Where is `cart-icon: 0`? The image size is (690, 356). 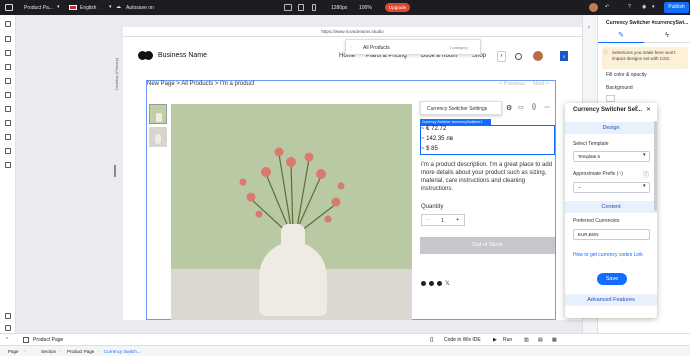
cart-icon: 0 is located at coordinates (564, 56).